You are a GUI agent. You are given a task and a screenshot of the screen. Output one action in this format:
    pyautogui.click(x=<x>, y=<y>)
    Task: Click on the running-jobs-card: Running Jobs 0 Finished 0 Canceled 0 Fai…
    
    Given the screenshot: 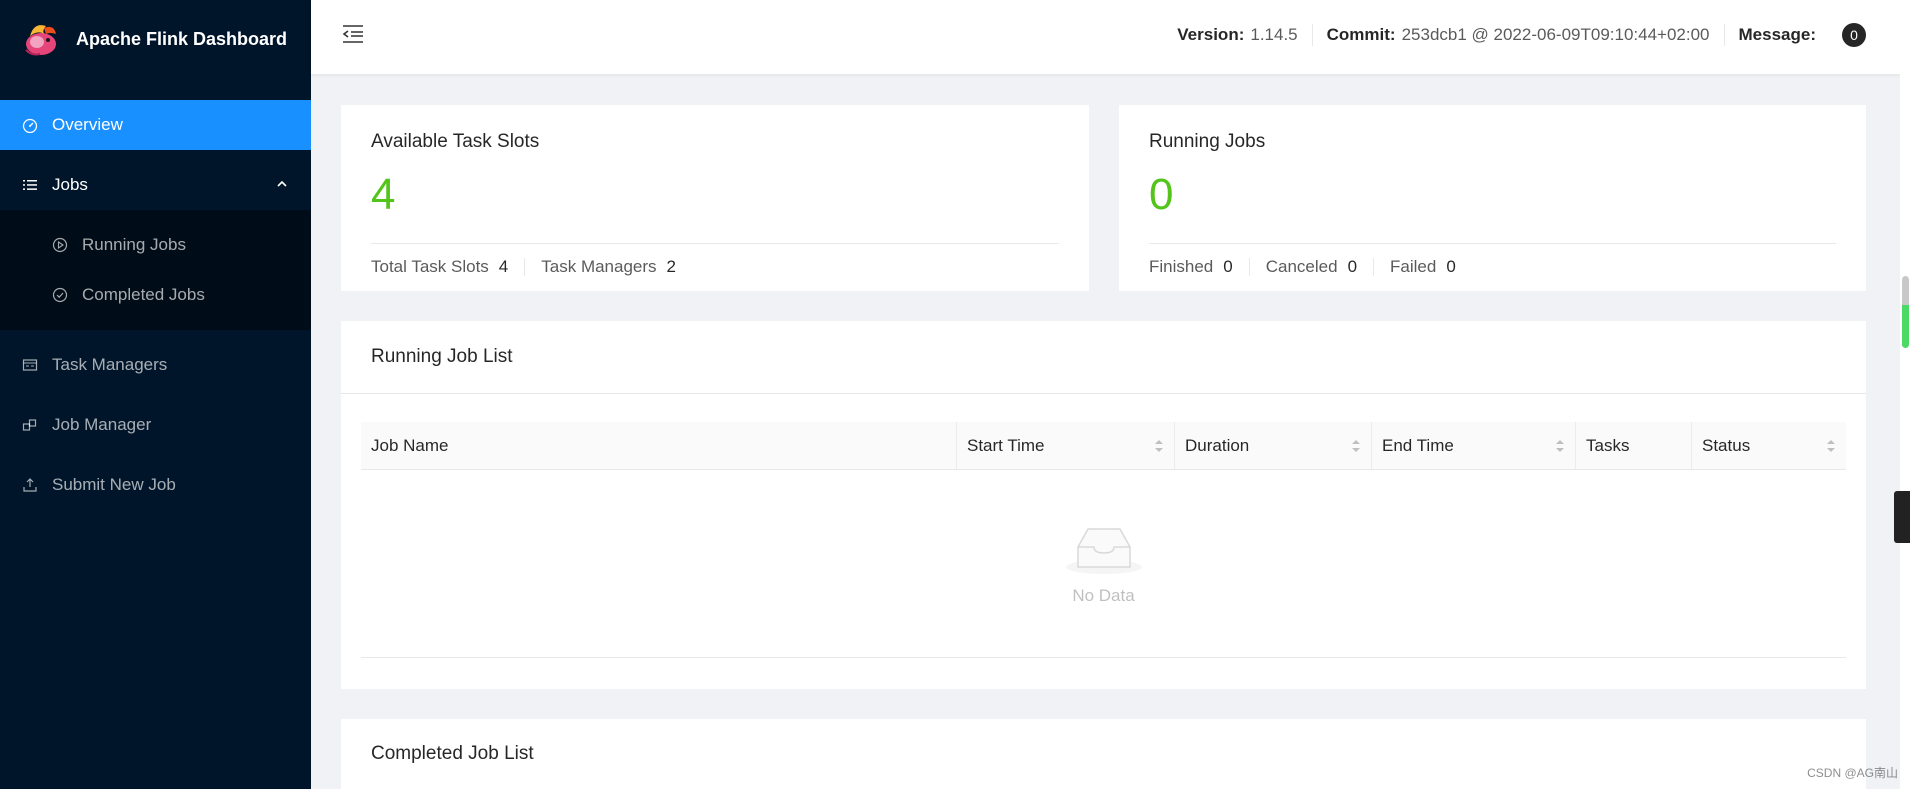 What is the action you would take?
    pyautogui.click(x=1492, y=198)
    